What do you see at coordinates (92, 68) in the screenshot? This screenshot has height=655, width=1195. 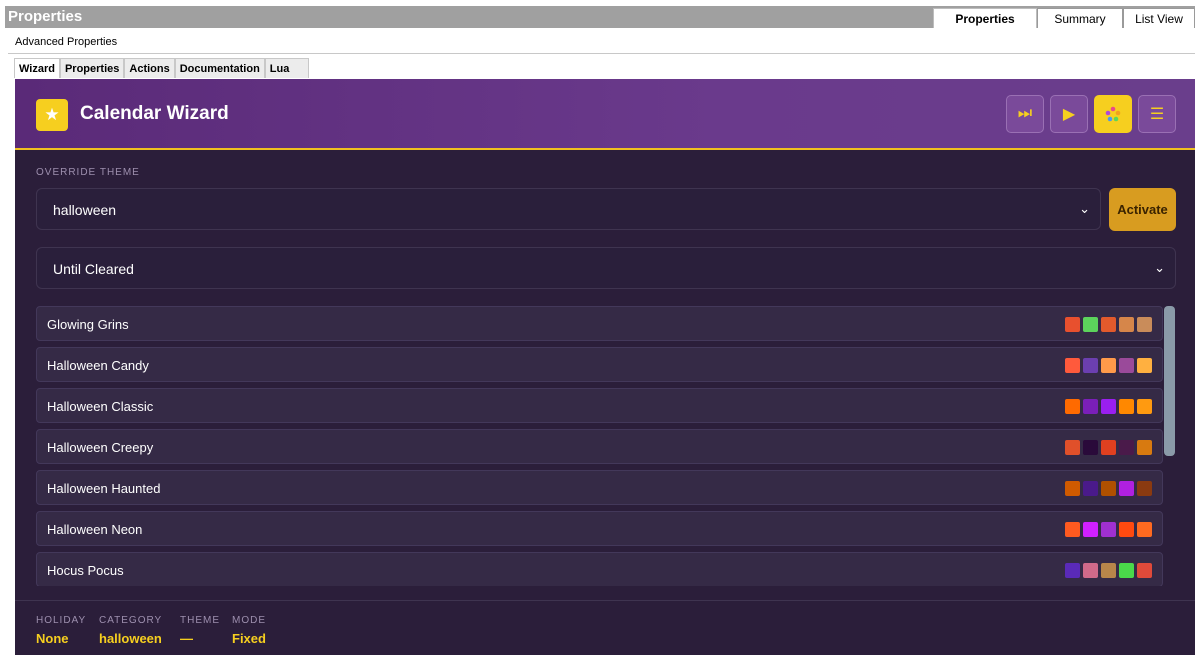 I see `tab-properties-inner: Properties` at bounding box center [92, 68].